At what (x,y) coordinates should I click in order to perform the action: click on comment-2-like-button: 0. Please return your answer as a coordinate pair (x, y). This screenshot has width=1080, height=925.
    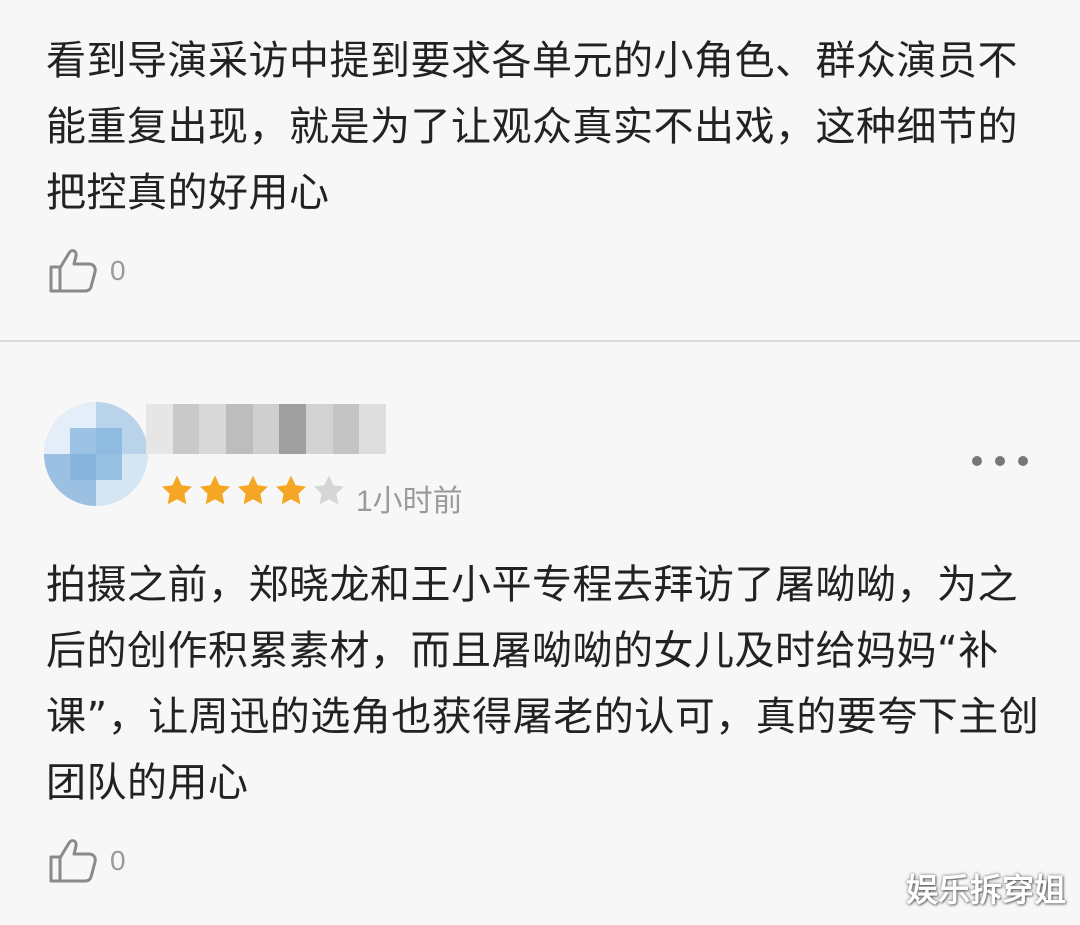
    Looking at the image, I should click on (87, 861).